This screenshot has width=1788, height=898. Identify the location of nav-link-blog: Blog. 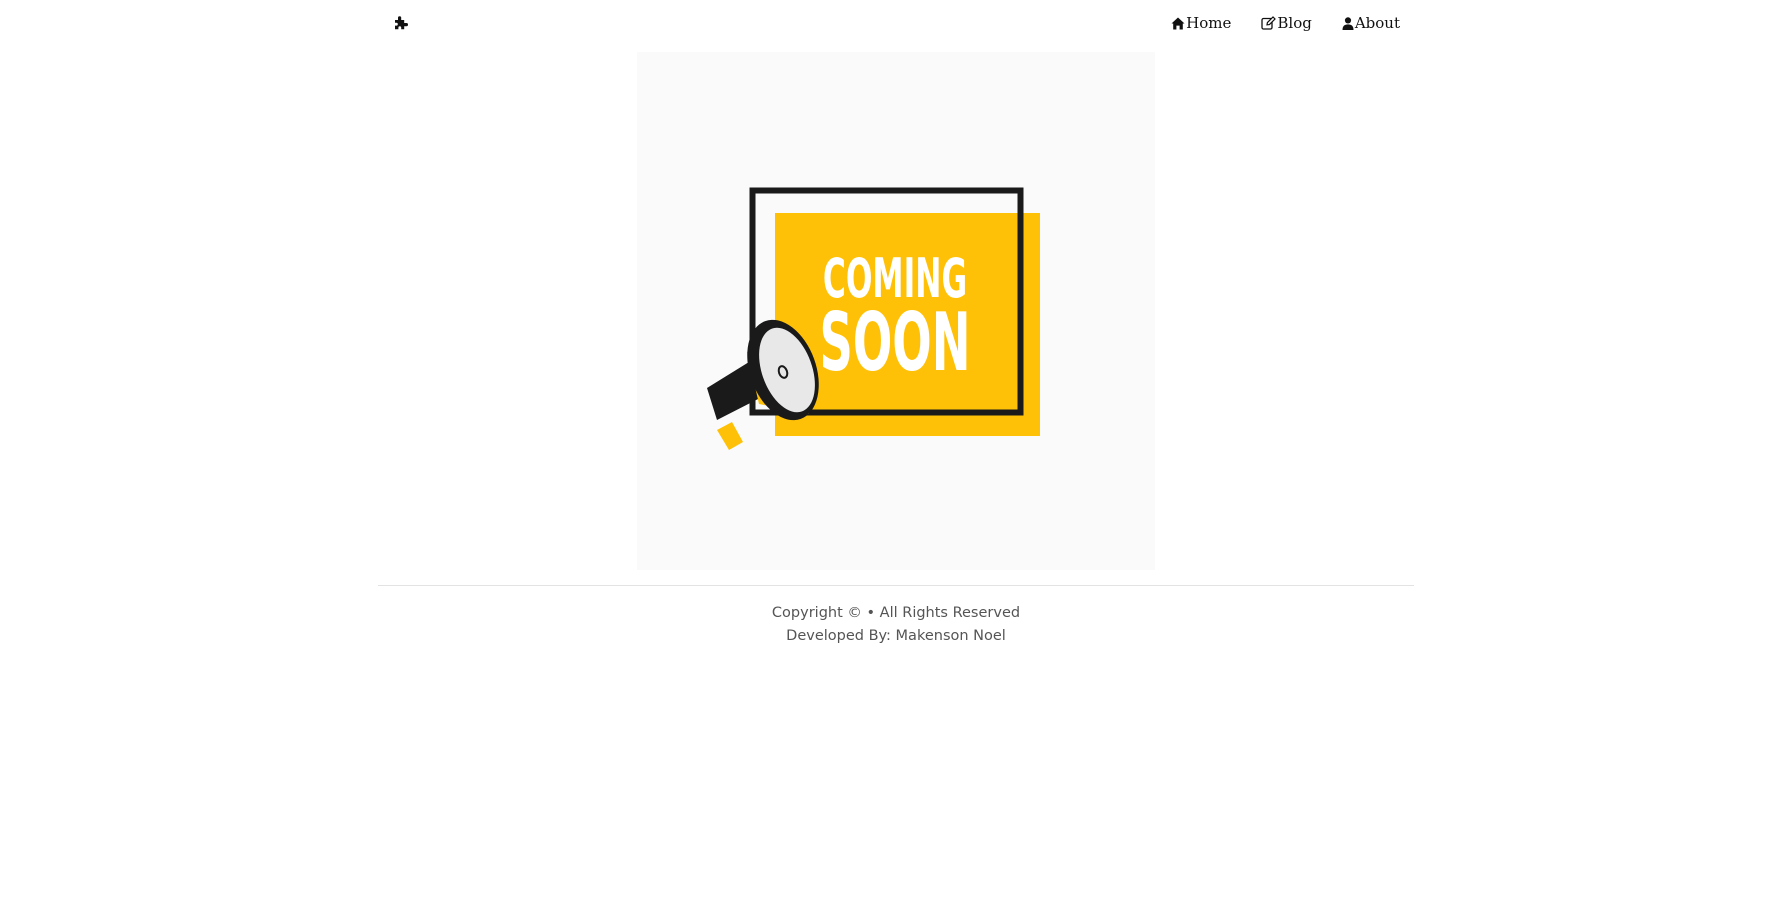
(1286, 23).